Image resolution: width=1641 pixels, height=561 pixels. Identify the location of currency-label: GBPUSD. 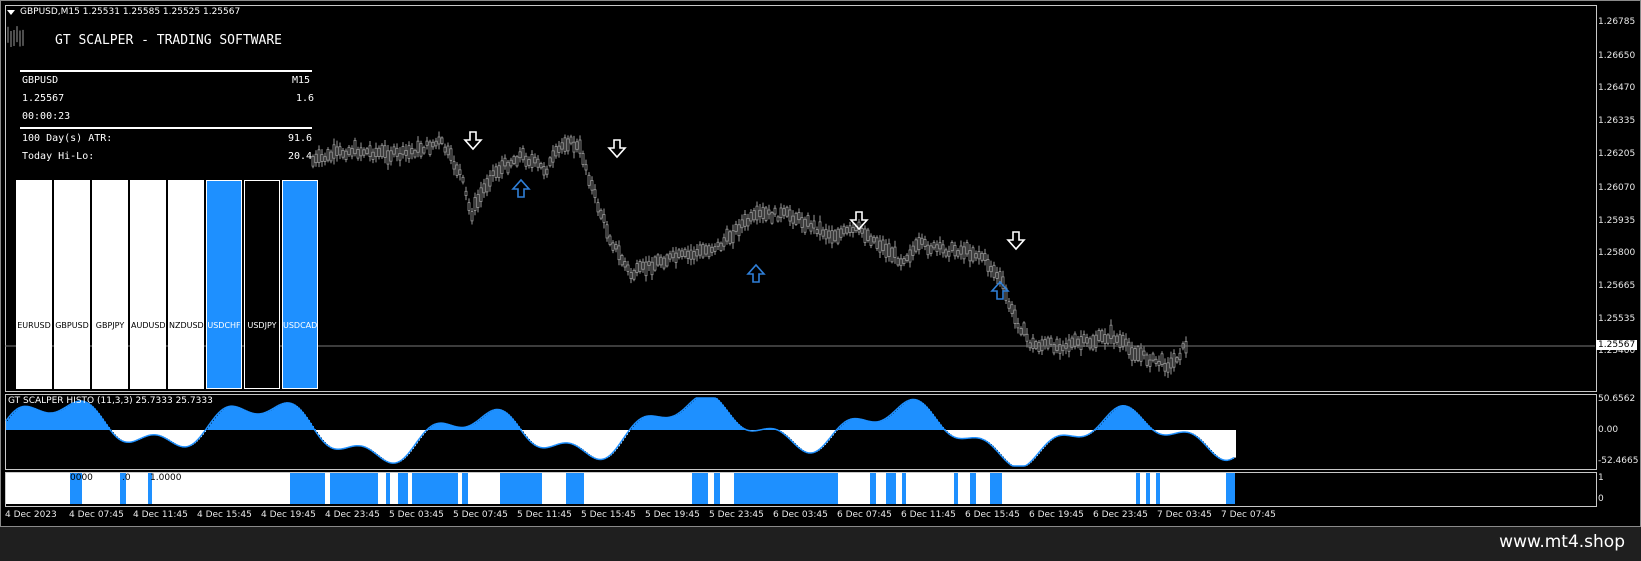
(72, 325).